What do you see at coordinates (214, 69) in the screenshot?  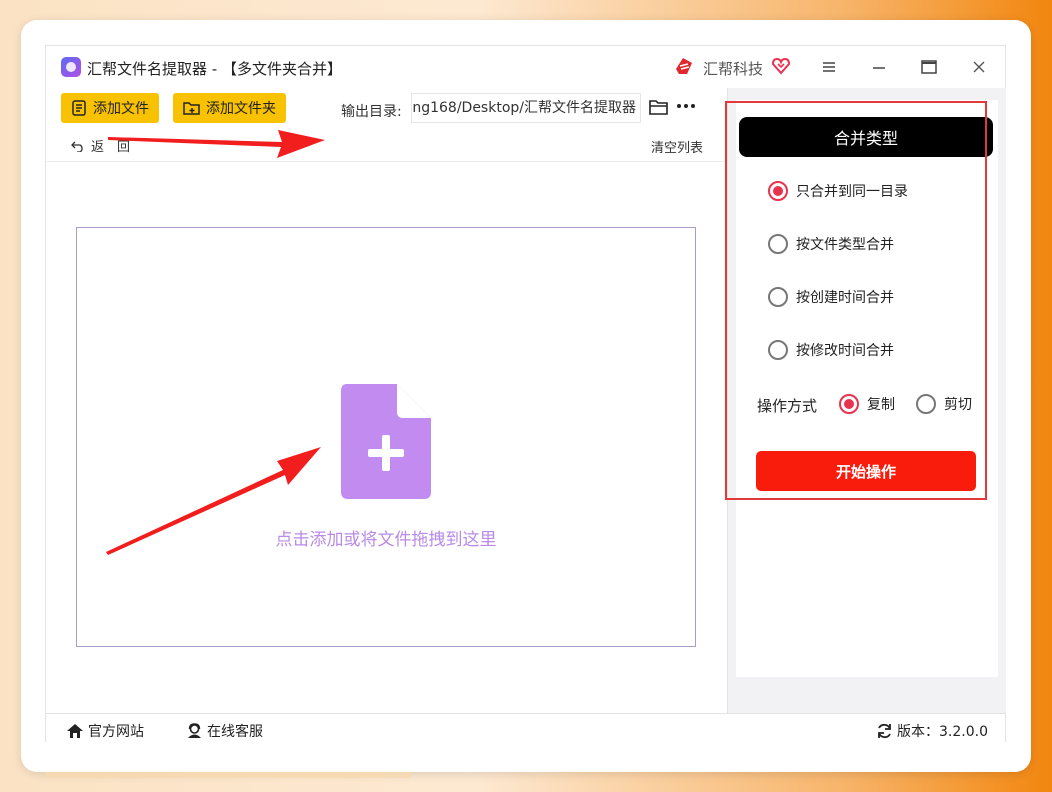 I see `window-title: 汇帮文件名提取器 - 【多文件夹合并】` at bounding box center [214, 69].